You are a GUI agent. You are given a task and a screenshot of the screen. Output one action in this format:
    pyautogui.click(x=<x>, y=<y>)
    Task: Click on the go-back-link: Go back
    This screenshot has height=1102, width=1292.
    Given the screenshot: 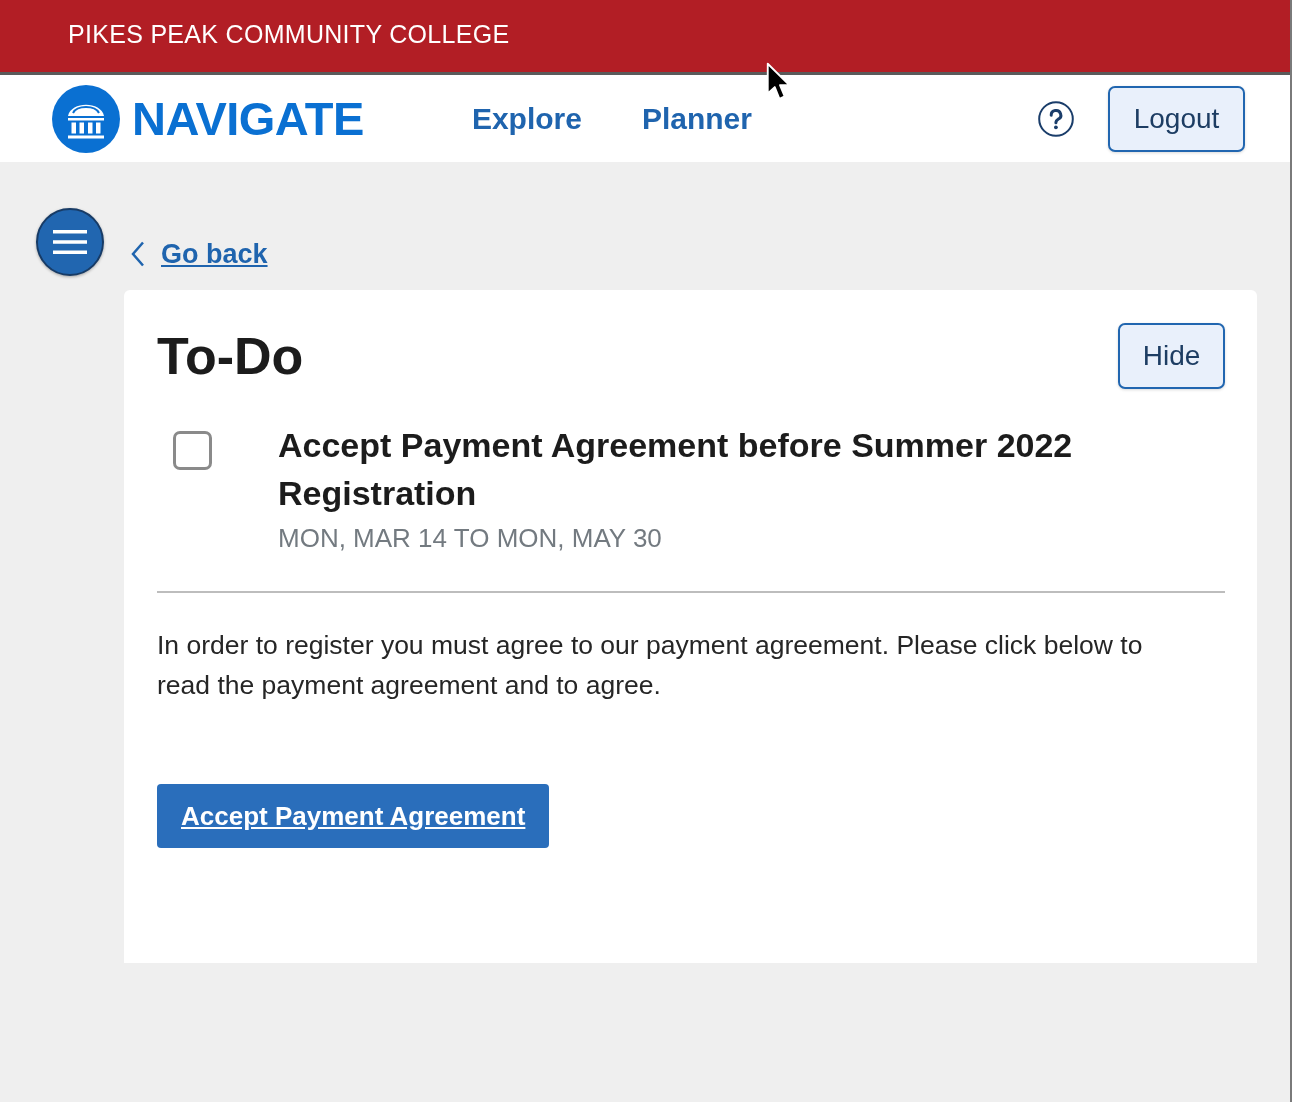 What is the action you would take?
    pyautogui.click(x=199, y=254)
    